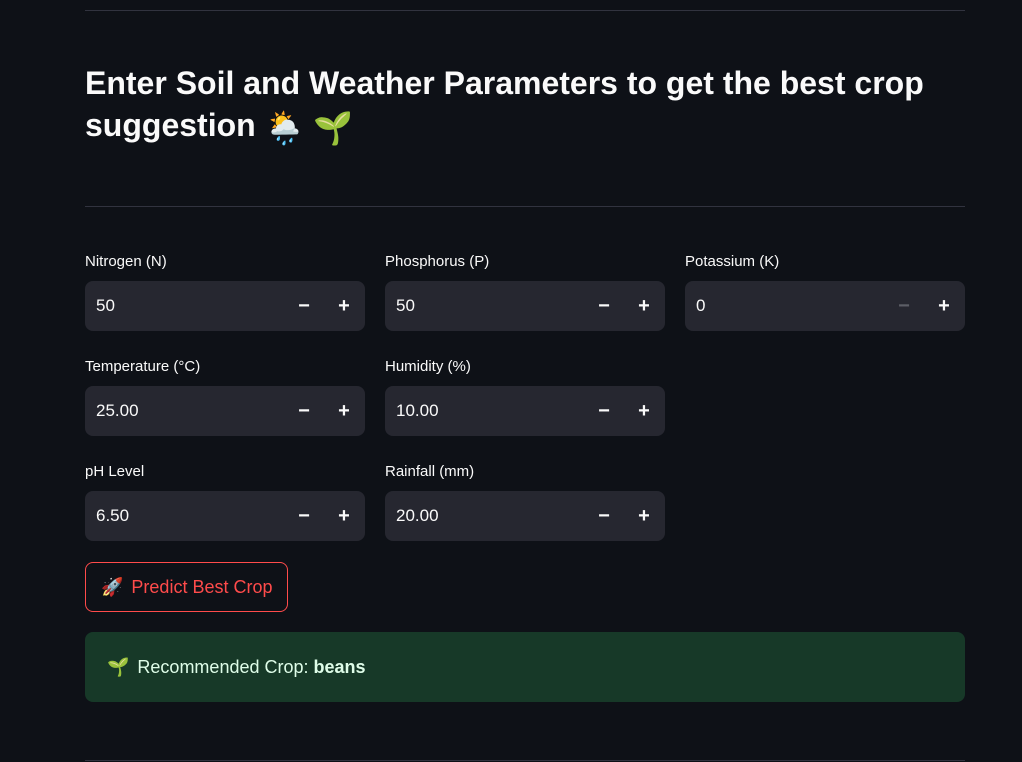  I want to click on rainfall-decrement-button: −, so click(604, 516).